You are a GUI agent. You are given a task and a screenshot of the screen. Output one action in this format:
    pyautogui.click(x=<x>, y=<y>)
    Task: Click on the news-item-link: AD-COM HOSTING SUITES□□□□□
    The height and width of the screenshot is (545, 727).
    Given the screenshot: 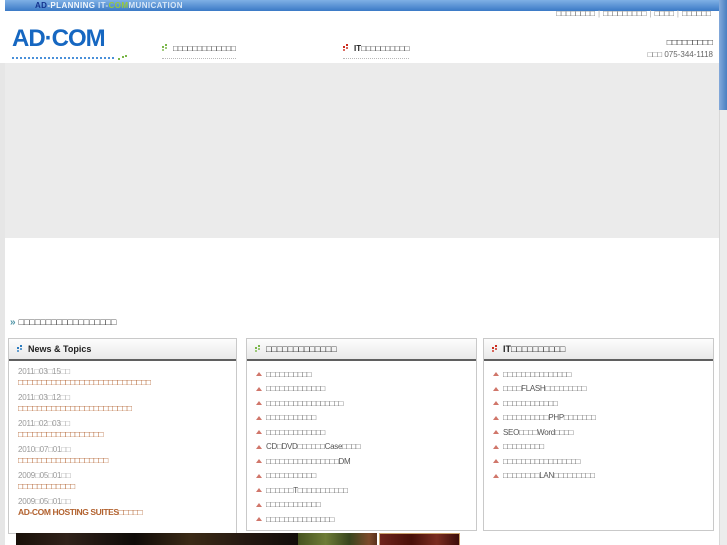 What is the action you would take?
    pyautogui.click(x=122, y=512)
    